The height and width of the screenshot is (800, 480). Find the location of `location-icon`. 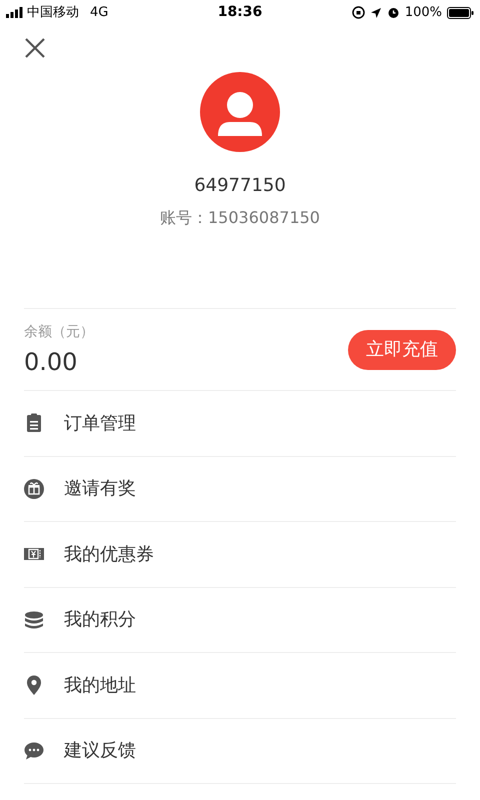

location-icon is located at coordinates (376, 12).